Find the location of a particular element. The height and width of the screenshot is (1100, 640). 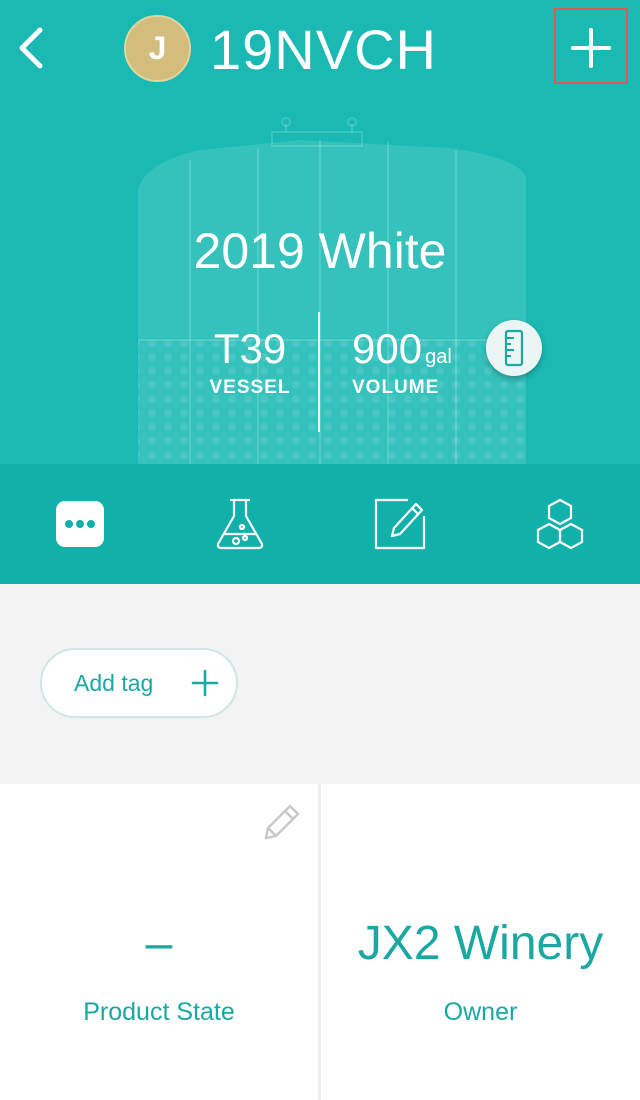

volume-label: VOLUME is located at coordinates (396, 387).